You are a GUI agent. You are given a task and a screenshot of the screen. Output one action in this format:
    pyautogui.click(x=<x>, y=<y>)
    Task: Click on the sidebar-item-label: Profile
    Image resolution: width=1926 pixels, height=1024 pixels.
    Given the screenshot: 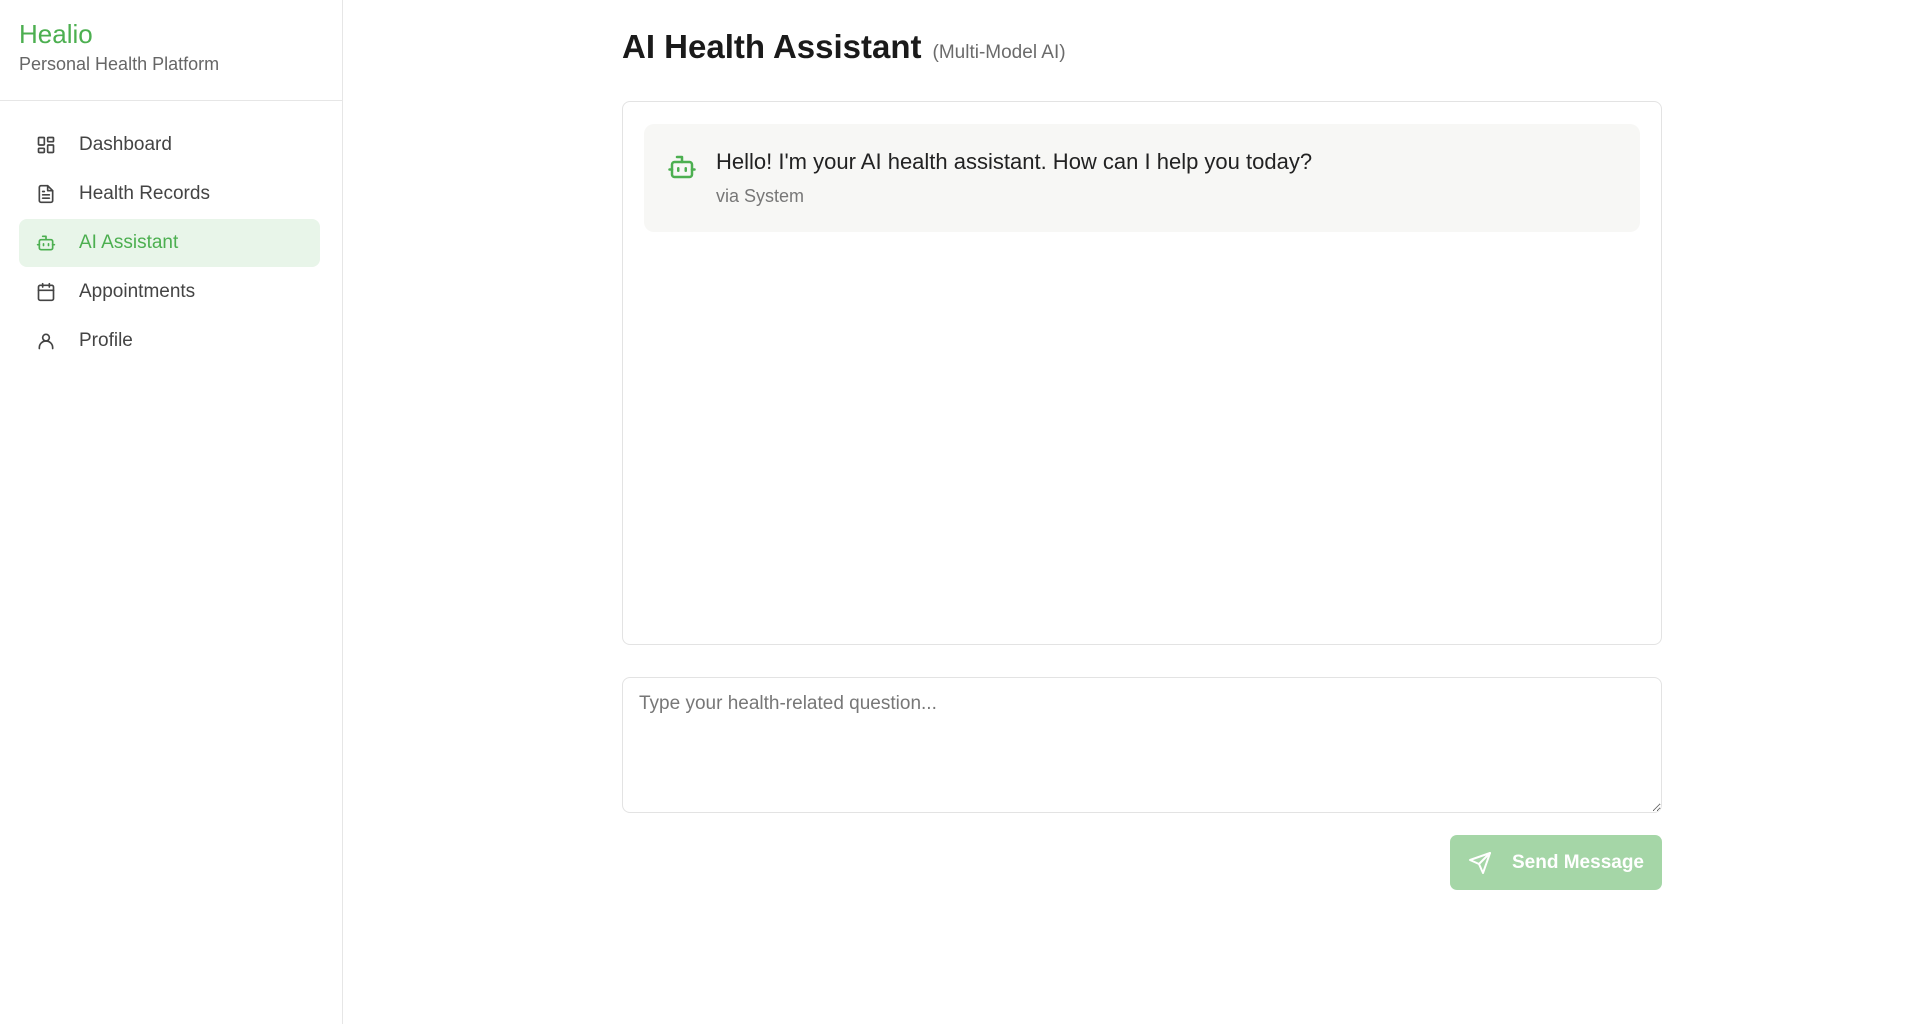 What is the action you would take?
    pyautogui.click(x=106, y=340)
    